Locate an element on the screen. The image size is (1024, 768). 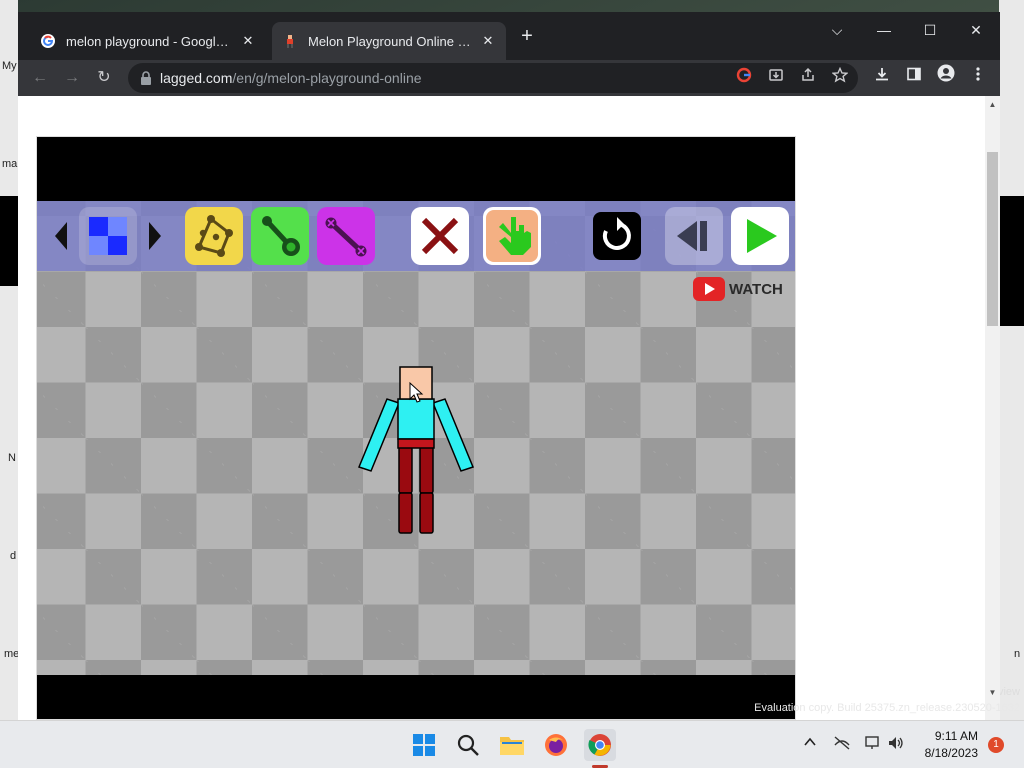
desktop-label: N is located at coordinates (12, 458).